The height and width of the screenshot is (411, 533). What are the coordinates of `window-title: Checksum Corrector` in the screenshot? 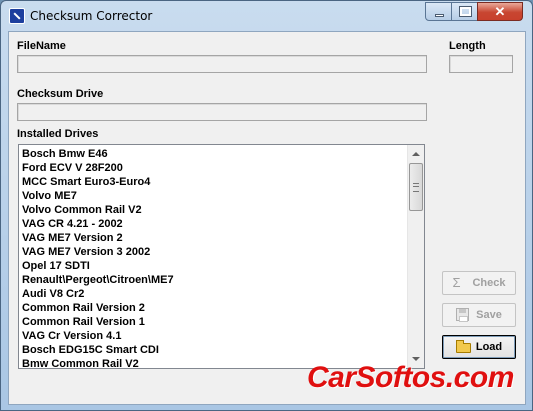 It's located at (91, 16).